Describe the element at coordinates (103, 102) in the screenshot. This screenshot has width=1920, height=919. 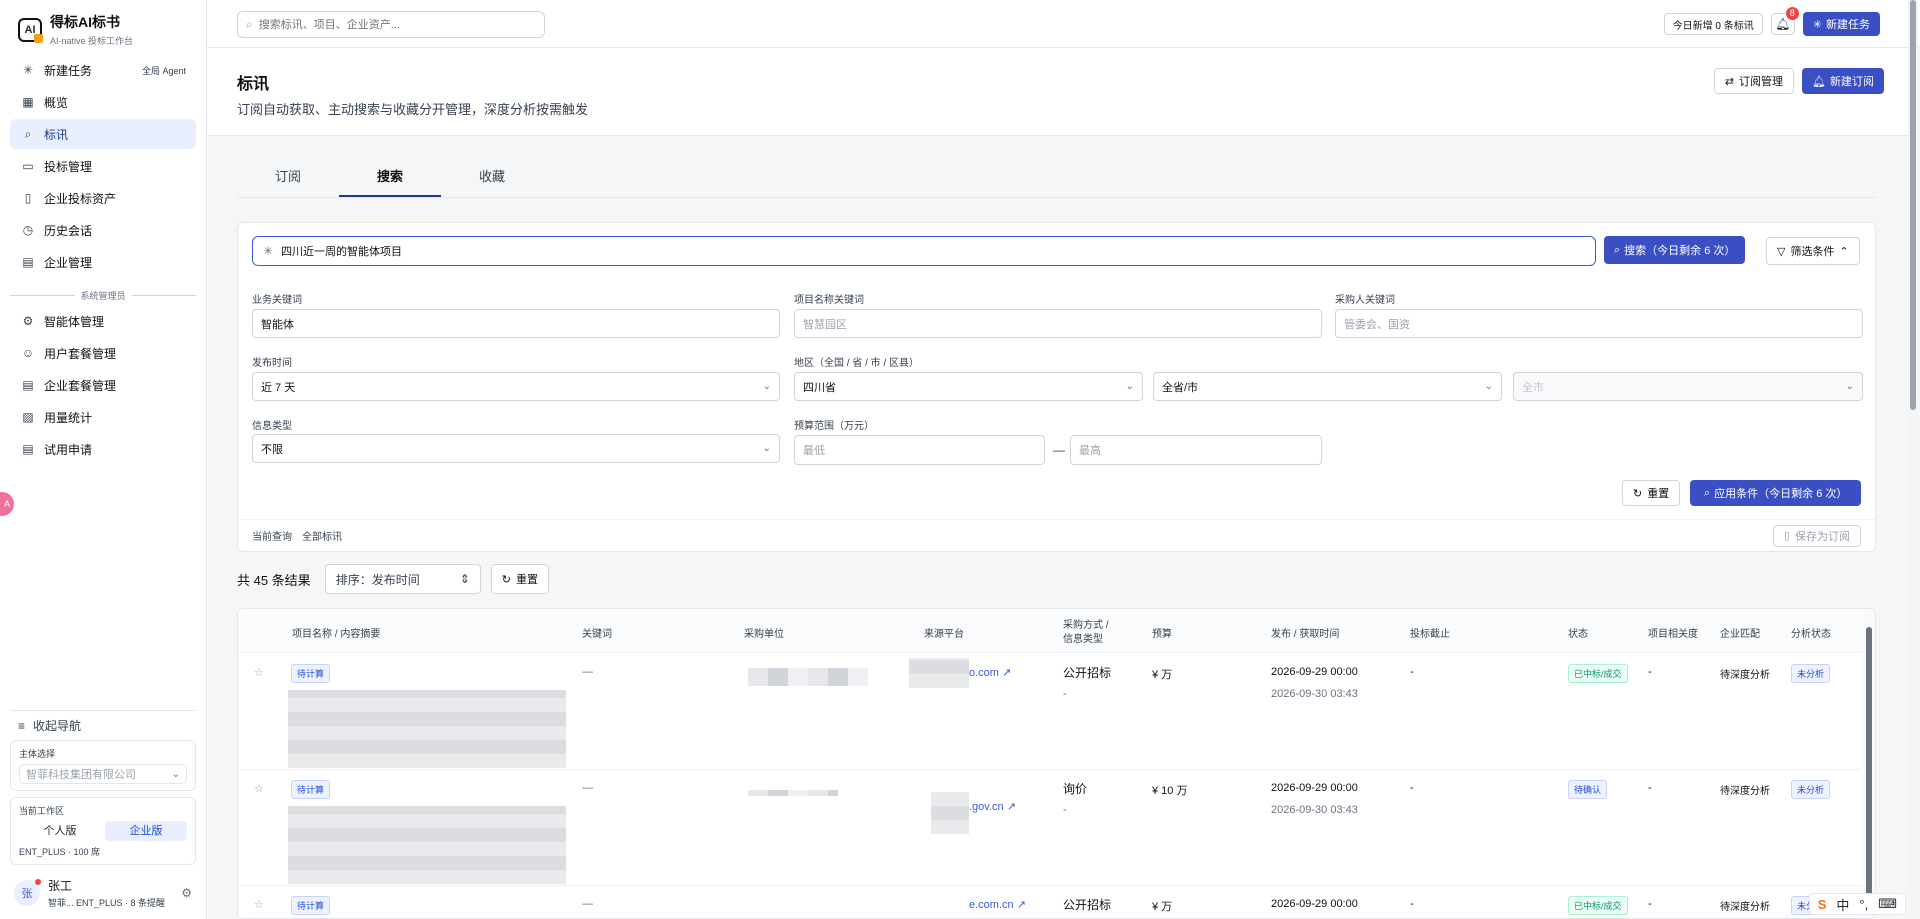
I see `sidebar-item-overview: ▦ 概览` at that location.